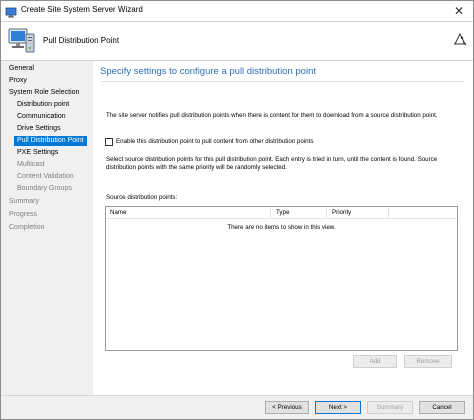  I want to click on nav-item-summary: Summary, so click(24, 201).